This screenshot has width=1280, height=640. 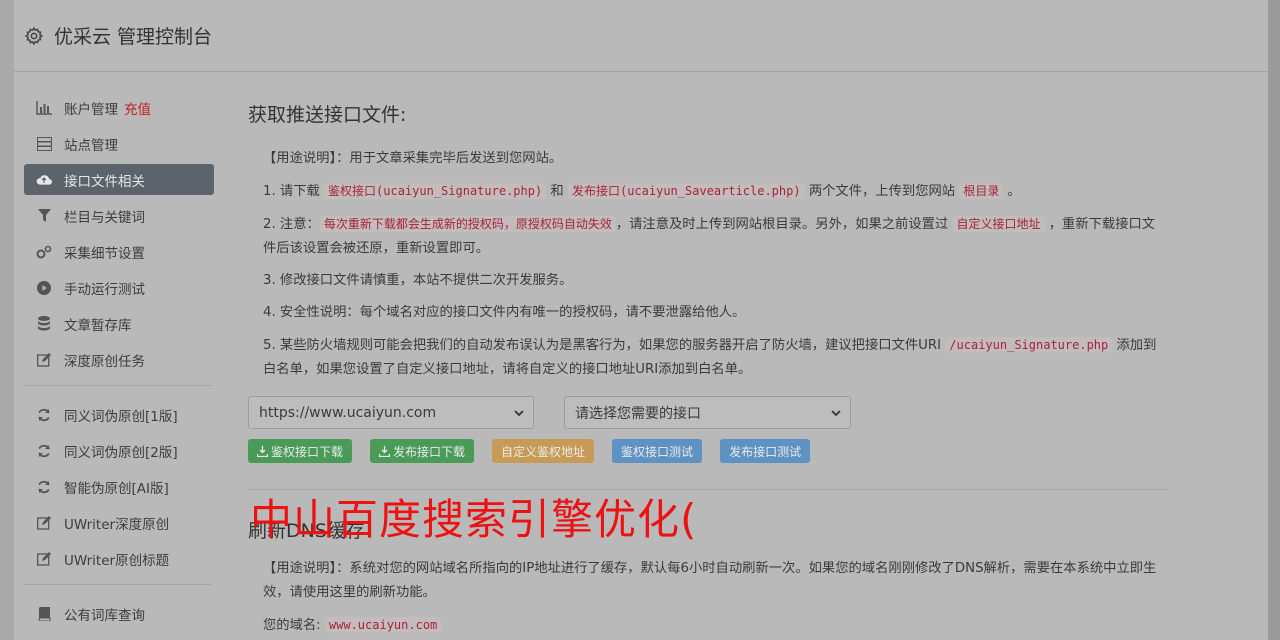 I want to click on custom-sig-url-button: 自定义鉴权地址, so click(x=543, y=451).